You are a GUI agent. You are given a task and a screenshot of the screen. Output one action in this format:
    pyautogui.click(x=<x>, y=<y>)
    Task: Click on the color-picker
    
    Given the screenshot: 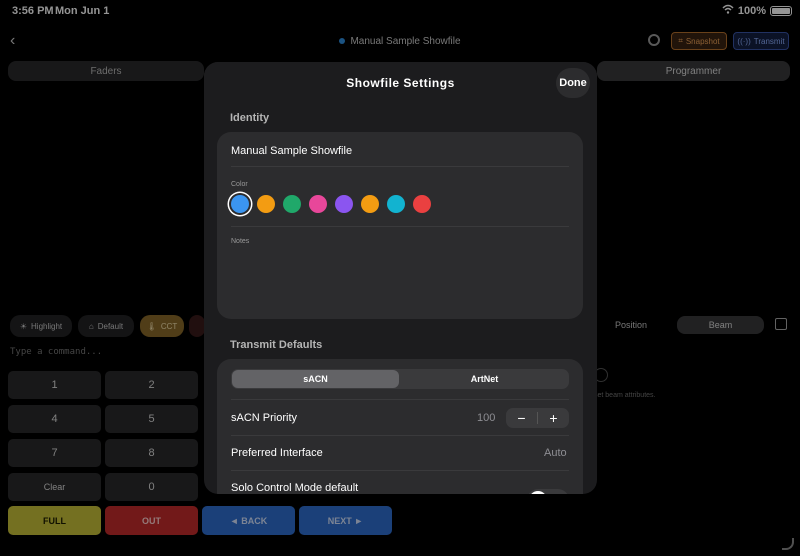 What is the action you would take?
    pyautogui.click(x=331, y=204)
    